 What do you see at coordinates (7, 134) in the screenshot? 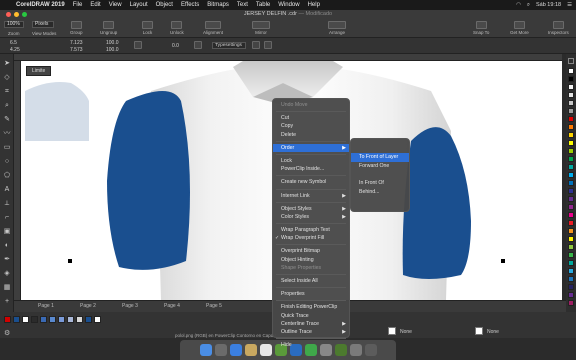
I see `artistic-media-icon: 〰` at bounding box center [7, 134].